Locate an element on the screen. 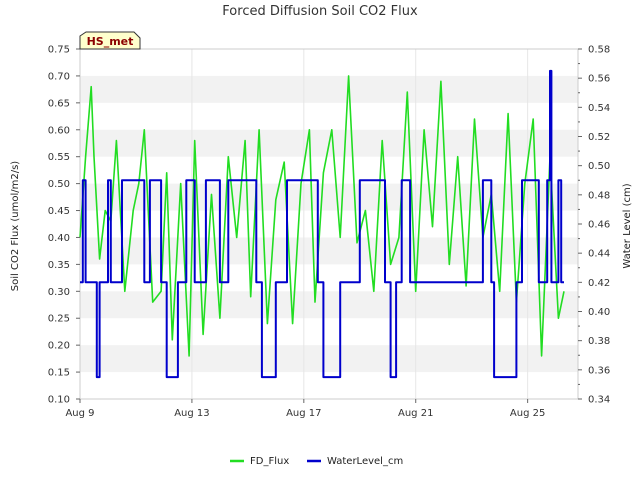 This screenshot has height=480, width=640. legend-label-water-level: WaterLevel_cm is located at coordinates (365, 461).